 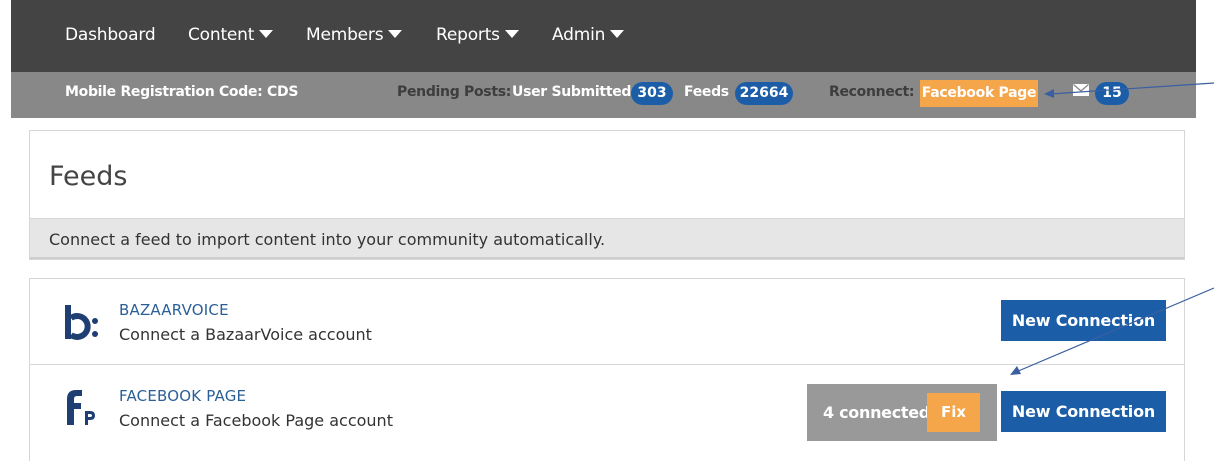 I want to click on fix-button: Fix, so click(x=953, y=412).